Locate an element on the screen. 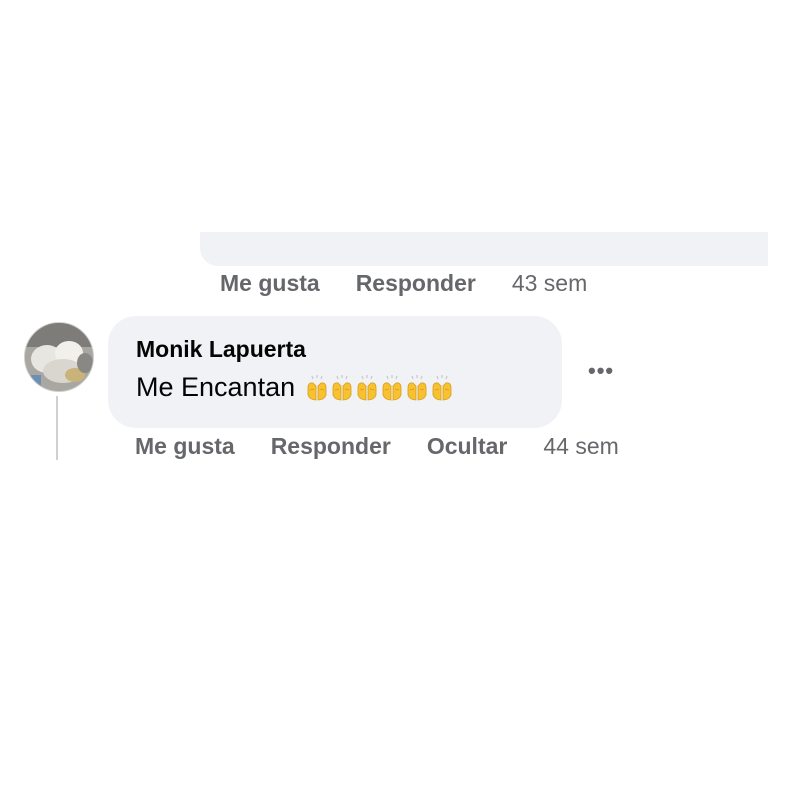 The height and width of the screenshot is (800, 800). avatar-image is located at coordinates (59, 357).